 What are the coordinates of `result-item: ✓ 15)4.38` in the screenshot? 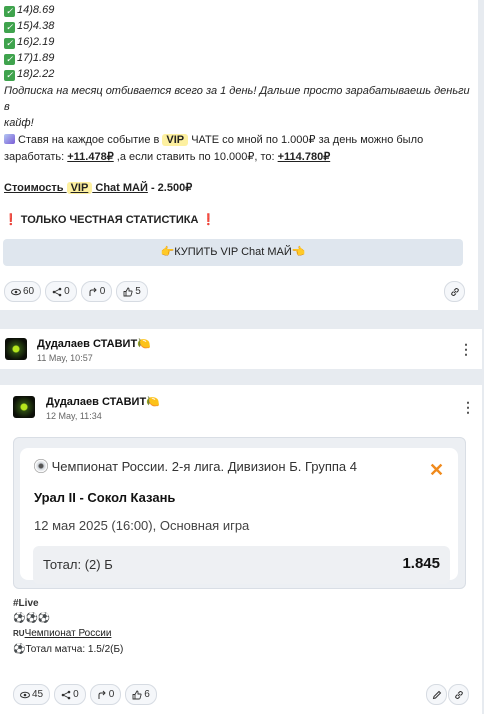 It's located at (29, 26).